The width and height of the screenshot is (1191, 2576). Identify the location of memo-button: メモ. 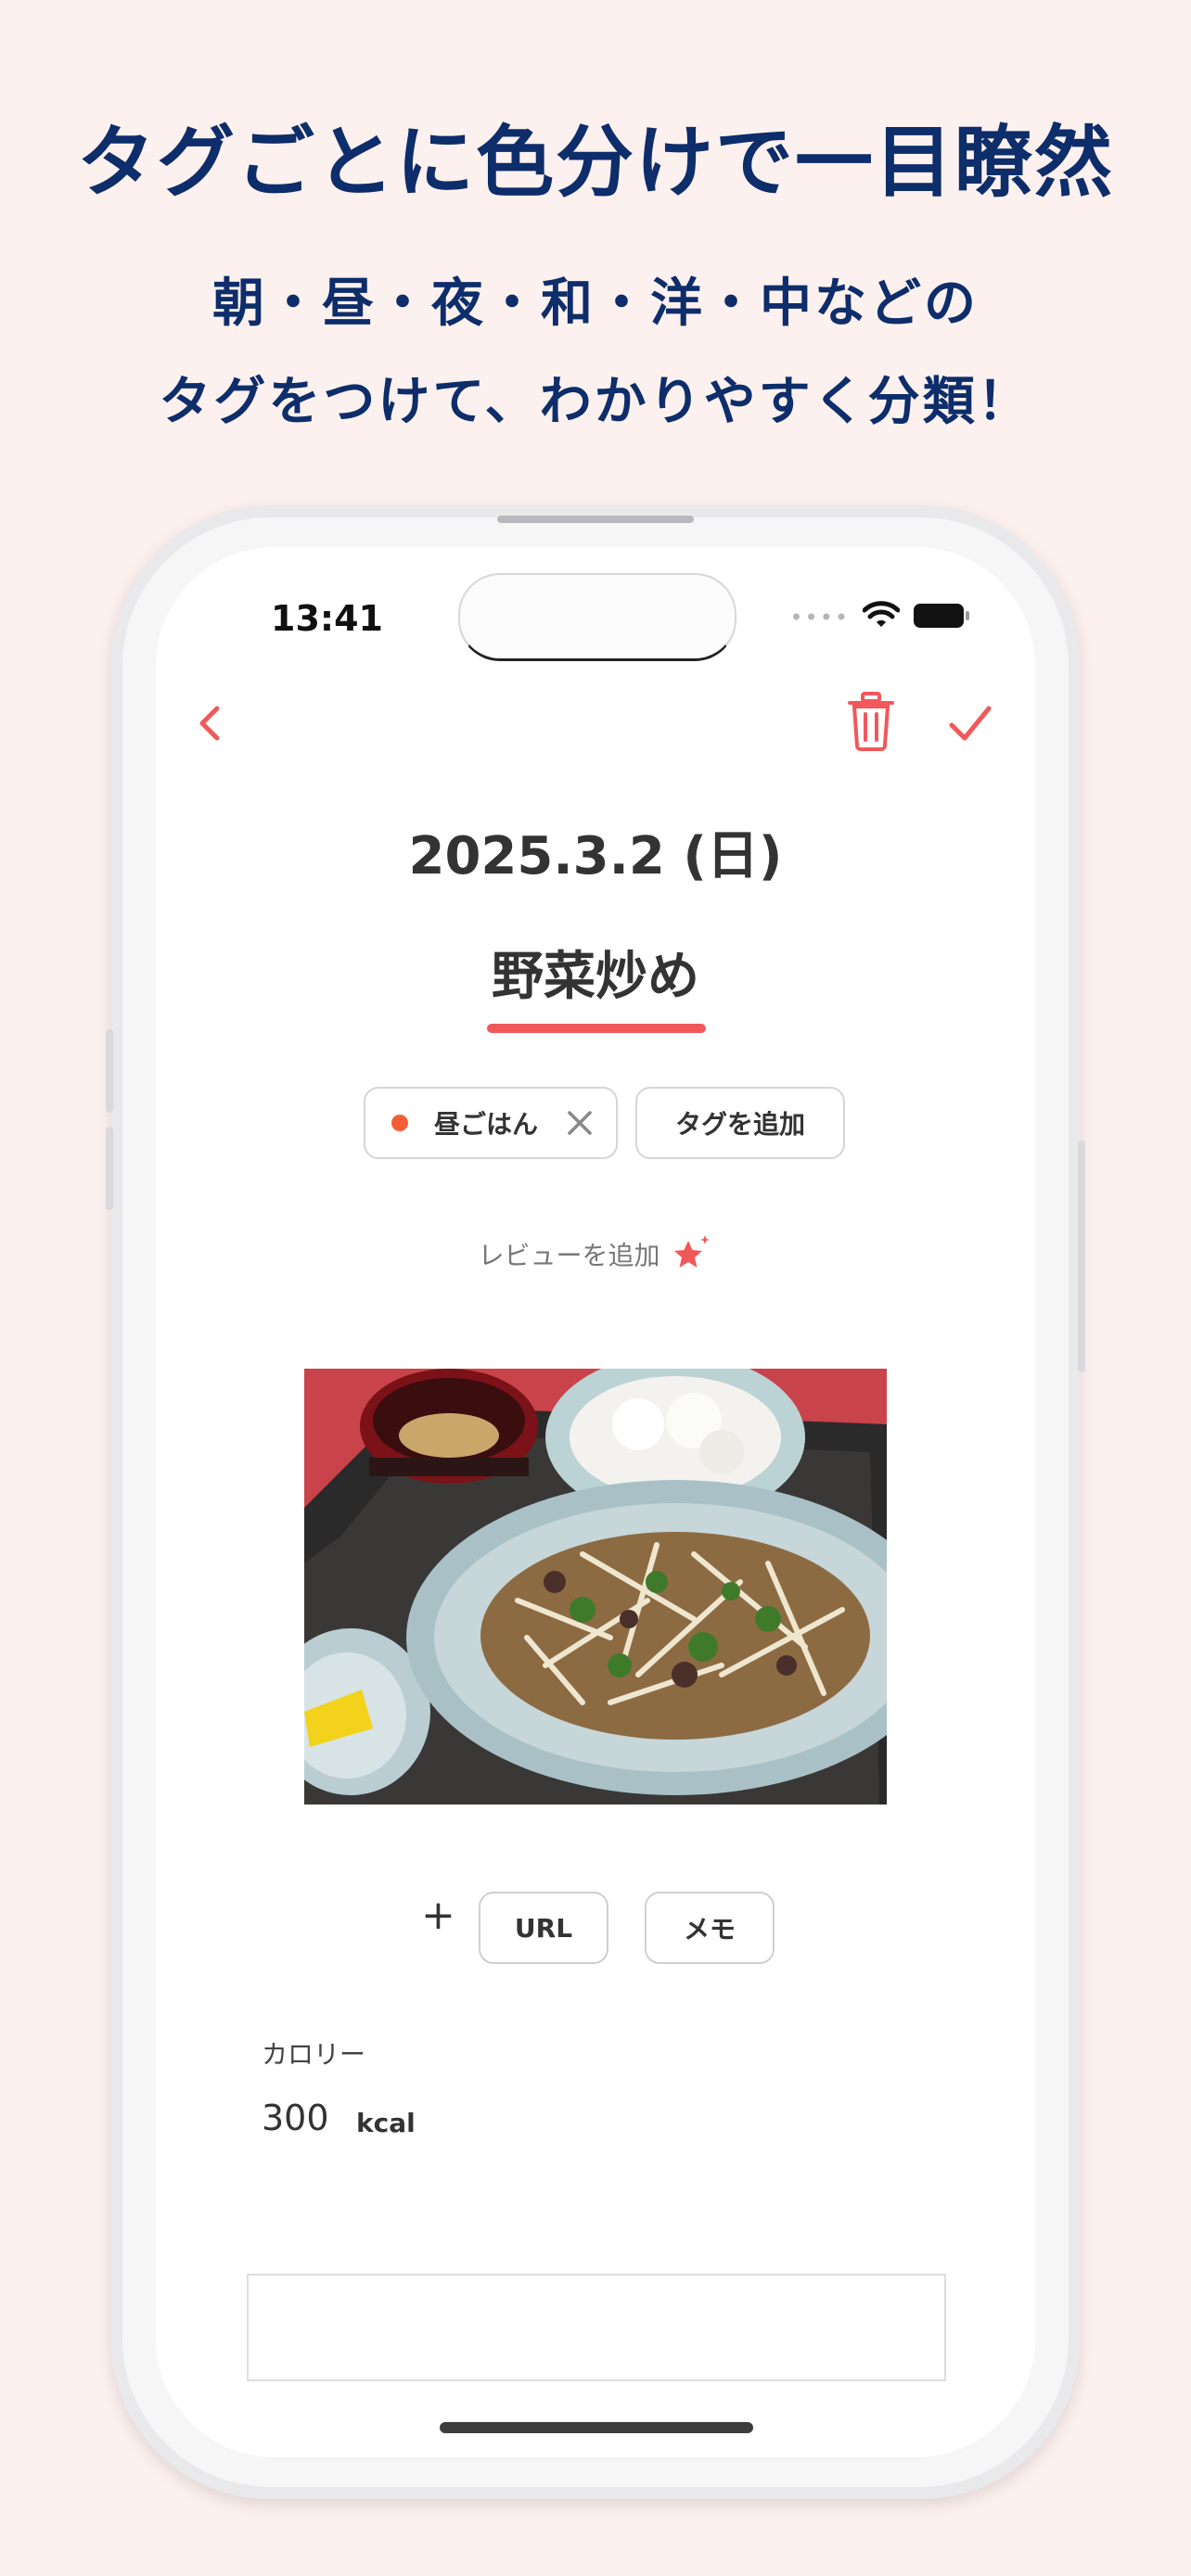
(710, 1928).